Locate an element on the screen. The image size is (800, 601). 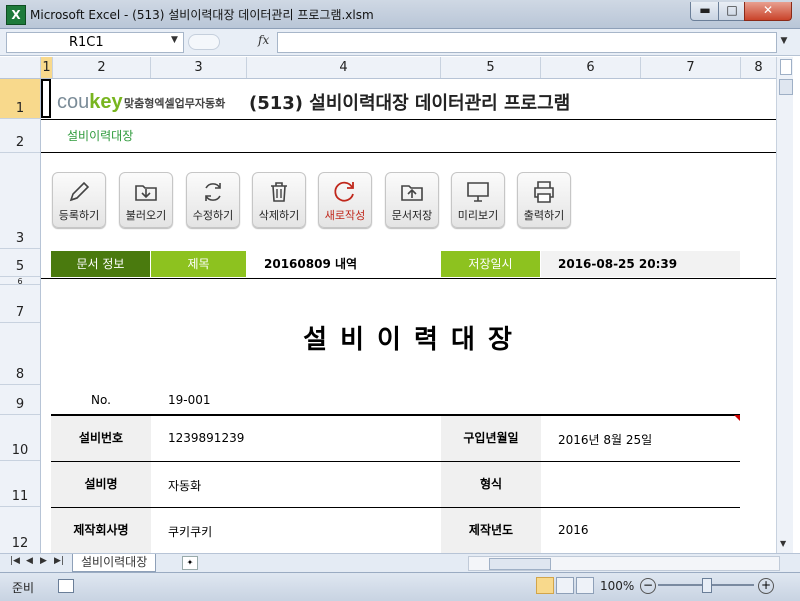
first-sheet-icon: |◀ is located at coordinates (15, 561).